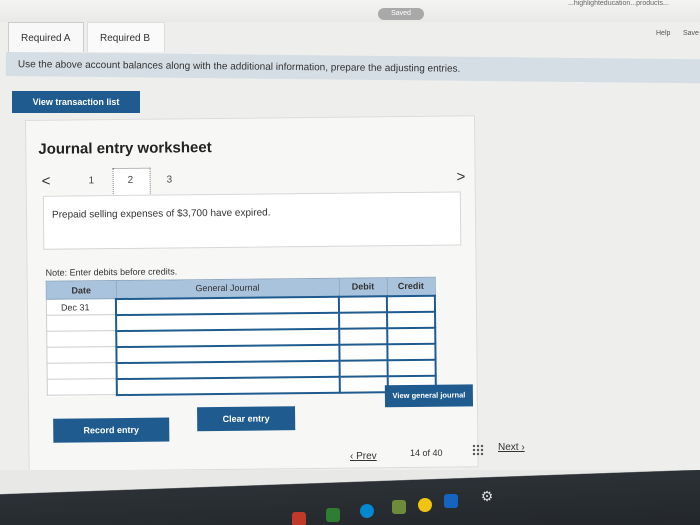 This screenshot has width=700, height=525. I want to click on tab-required-b: Required B, so click(126, 37).